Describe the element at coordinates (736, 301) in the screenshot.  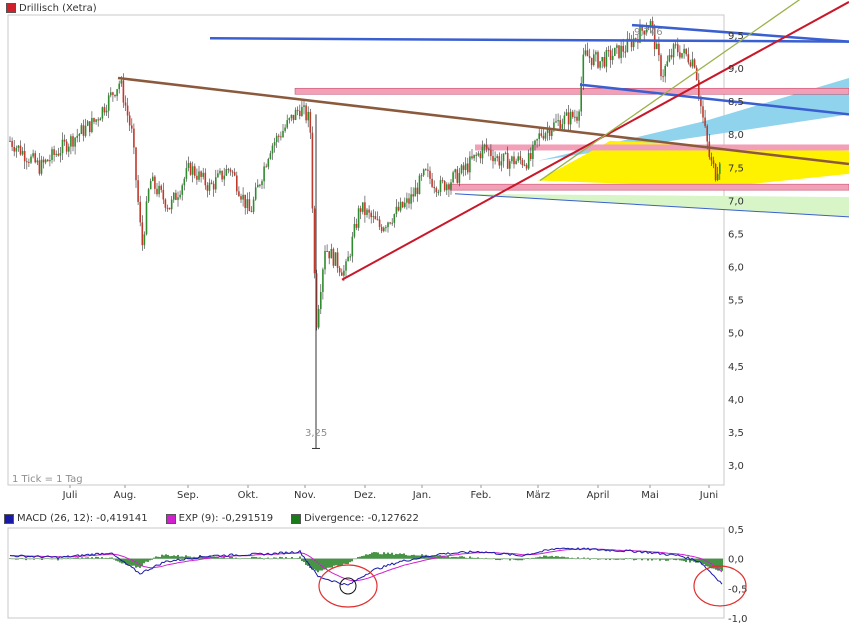
I see `y-tick-label: 5,5` at that location.